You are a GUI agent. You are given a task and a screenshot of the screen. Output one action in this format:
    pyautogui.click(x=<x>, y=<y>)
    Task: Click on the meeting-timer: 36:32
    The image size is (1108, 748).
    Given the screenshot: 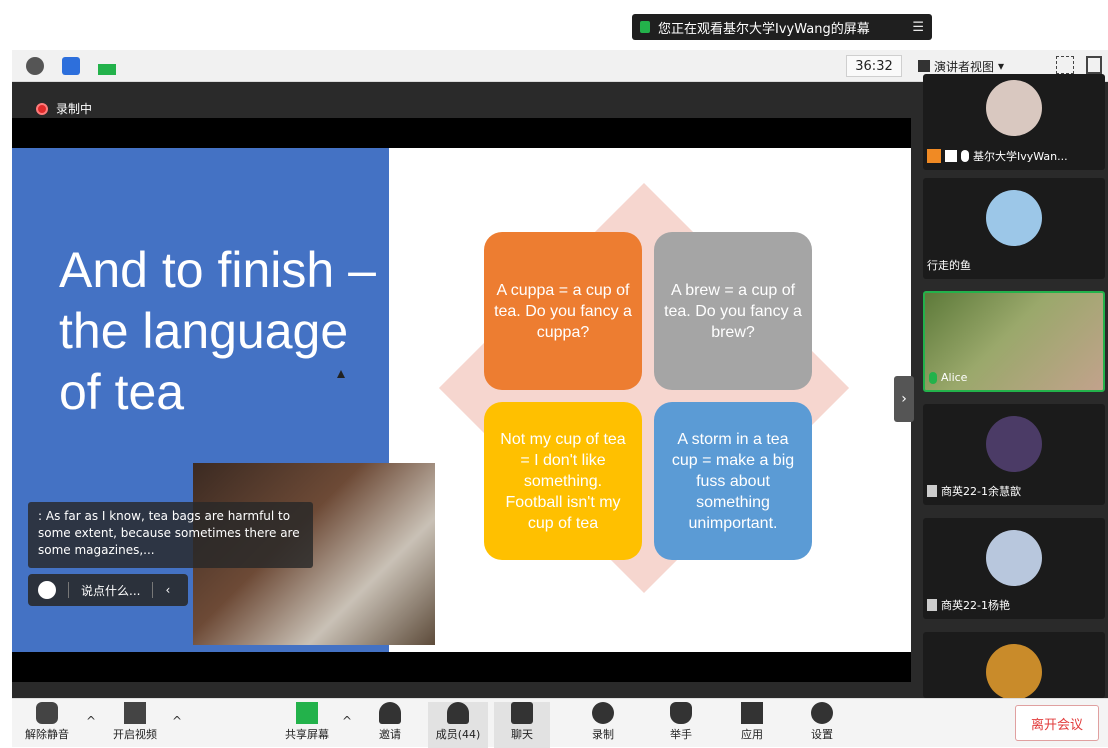 What is the action you would take?
    pyautogui.click(x=874, y=66)
    